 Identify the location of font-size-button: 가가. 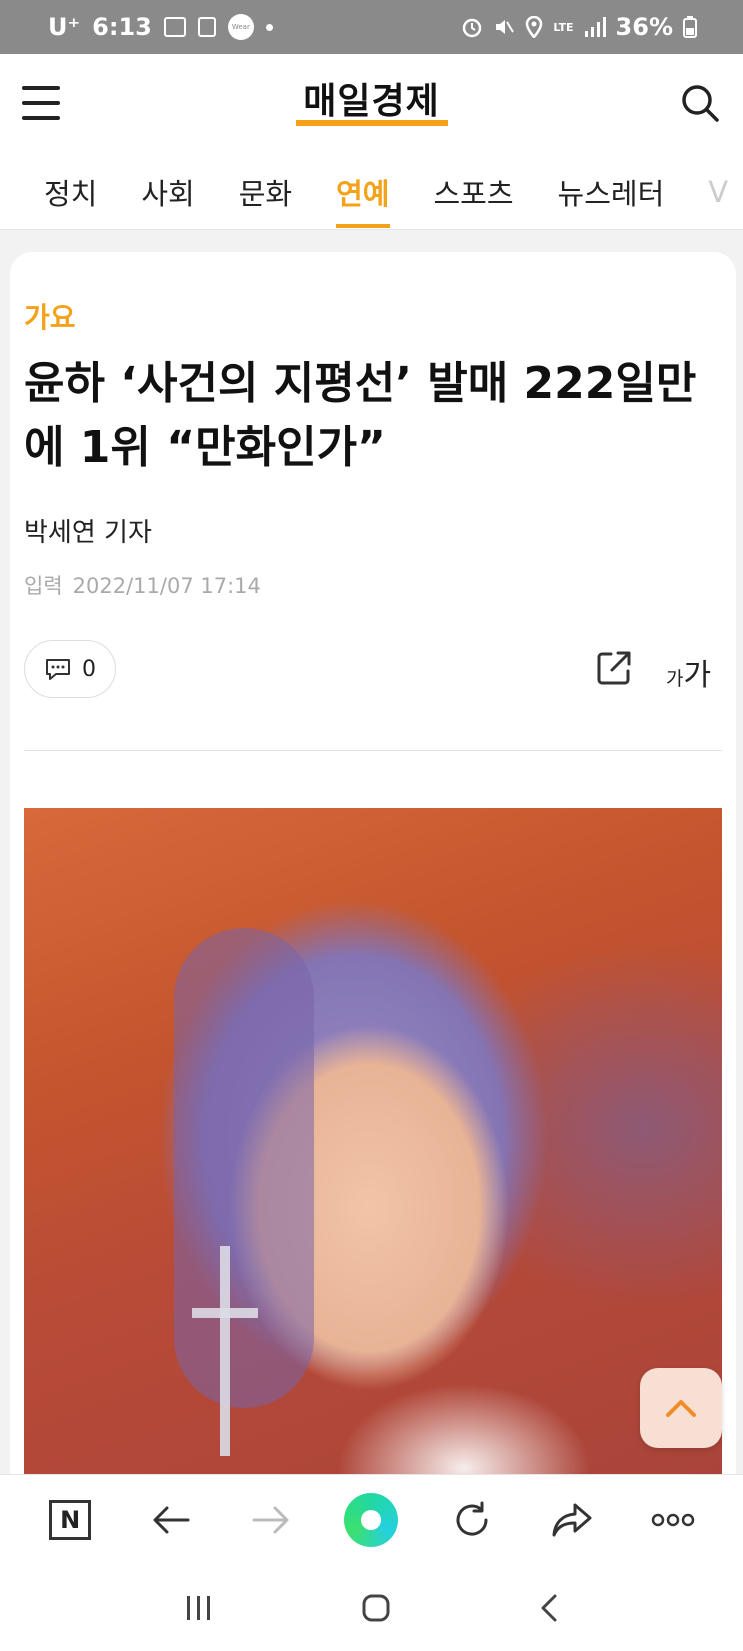
(688, 672).